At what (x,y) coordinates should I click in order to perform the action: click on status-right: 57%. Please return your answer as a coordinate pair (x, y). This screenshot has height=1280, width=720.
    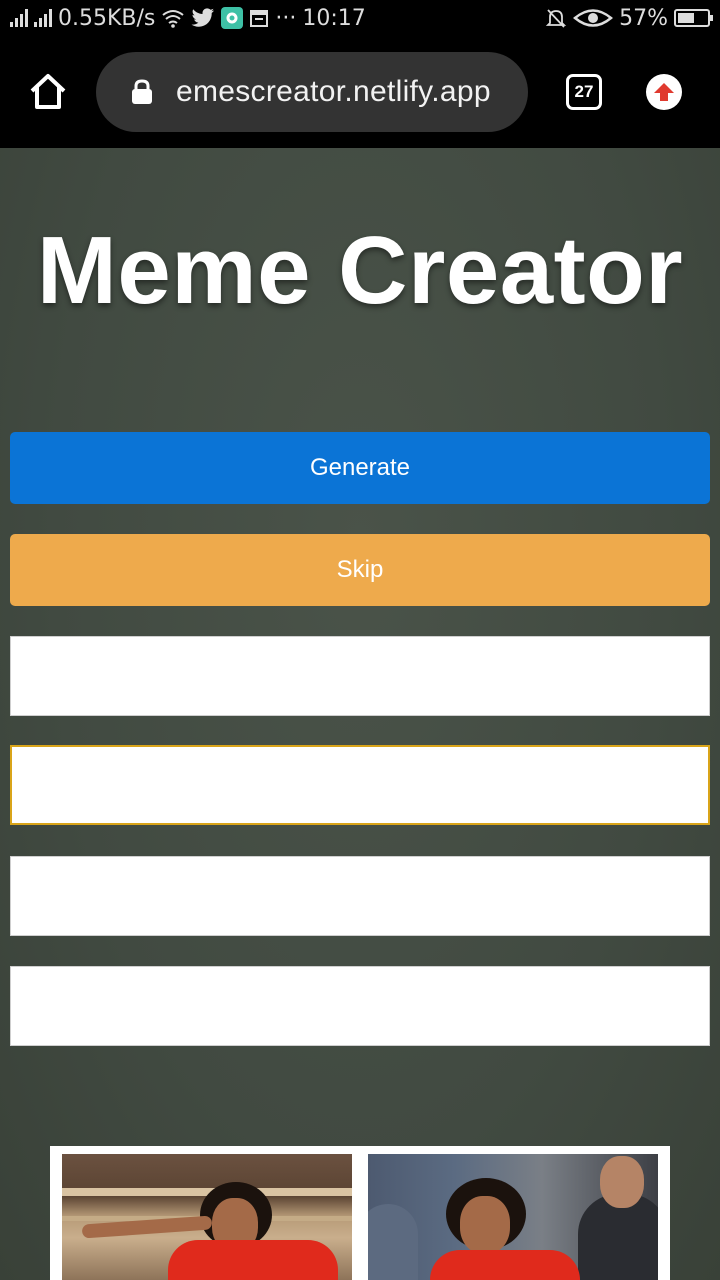
    Looking at the image, I should click on (629, 18).